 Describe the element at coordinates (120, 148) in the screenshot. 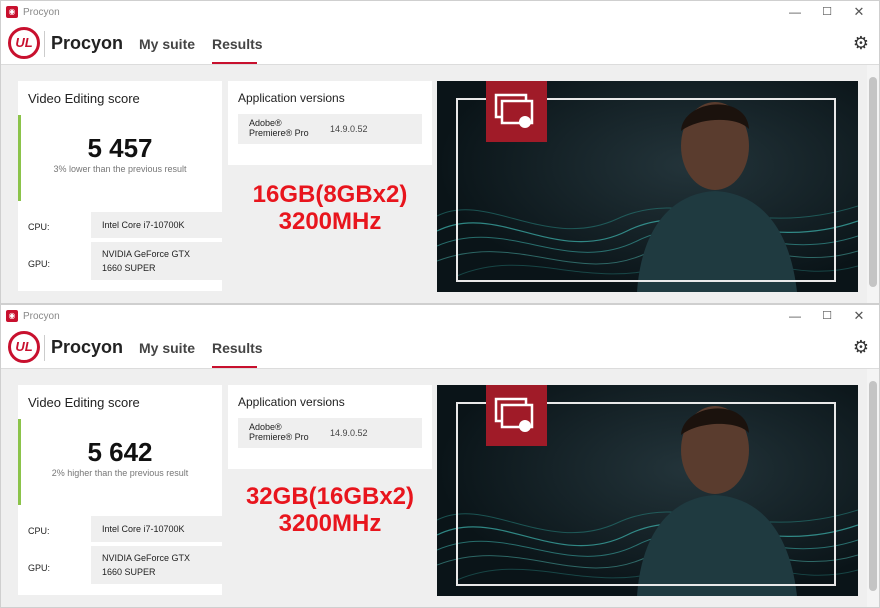

I see `score-value: 5 457` at that location.